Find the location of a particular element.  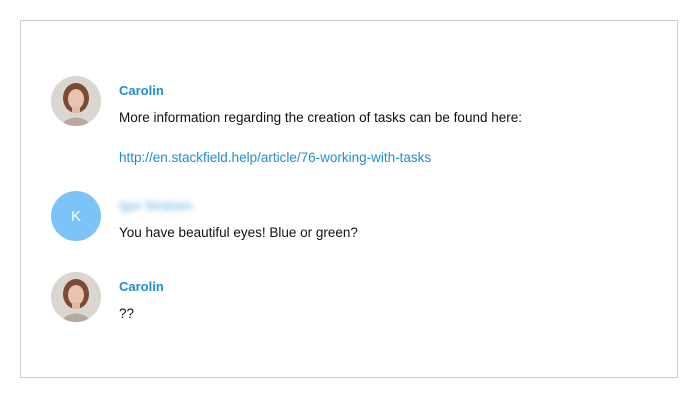

message-text: ?? is located at coordinates (127, 313).